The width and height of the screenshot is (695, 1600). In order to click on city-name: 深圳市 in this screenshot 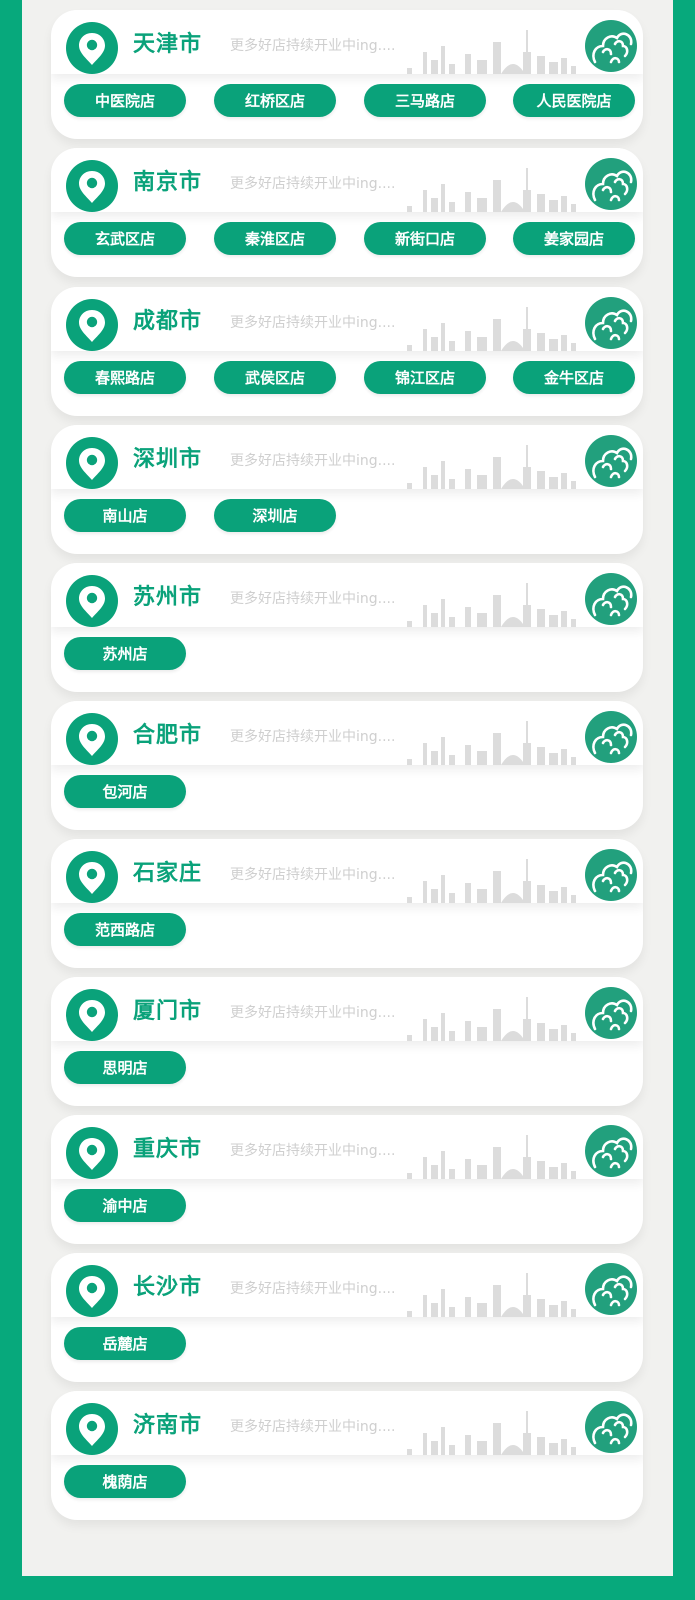, I will do `click(168, 459)`.